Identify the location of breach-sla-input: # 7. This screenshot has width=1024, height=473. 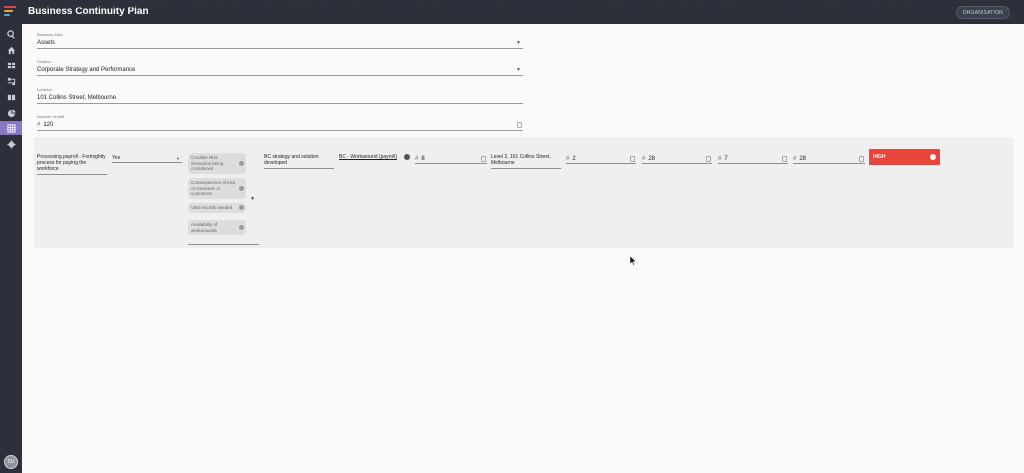
(753, 159).